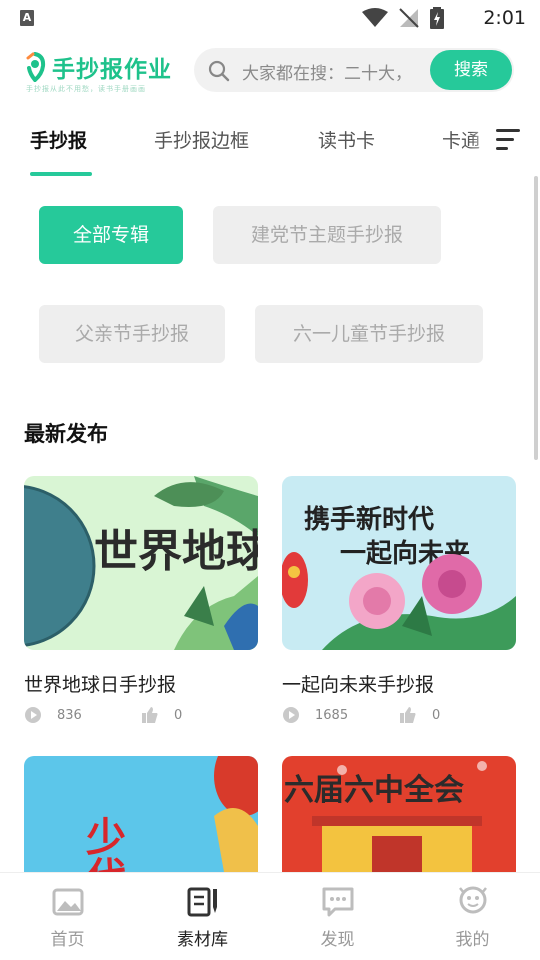 The width and height of the screenshot is (540, 960). What do you see at coordinates (141, 814) in the screenshot?
I see `card-image-young-pioneer: 少代` at bounding box center [141, 814].